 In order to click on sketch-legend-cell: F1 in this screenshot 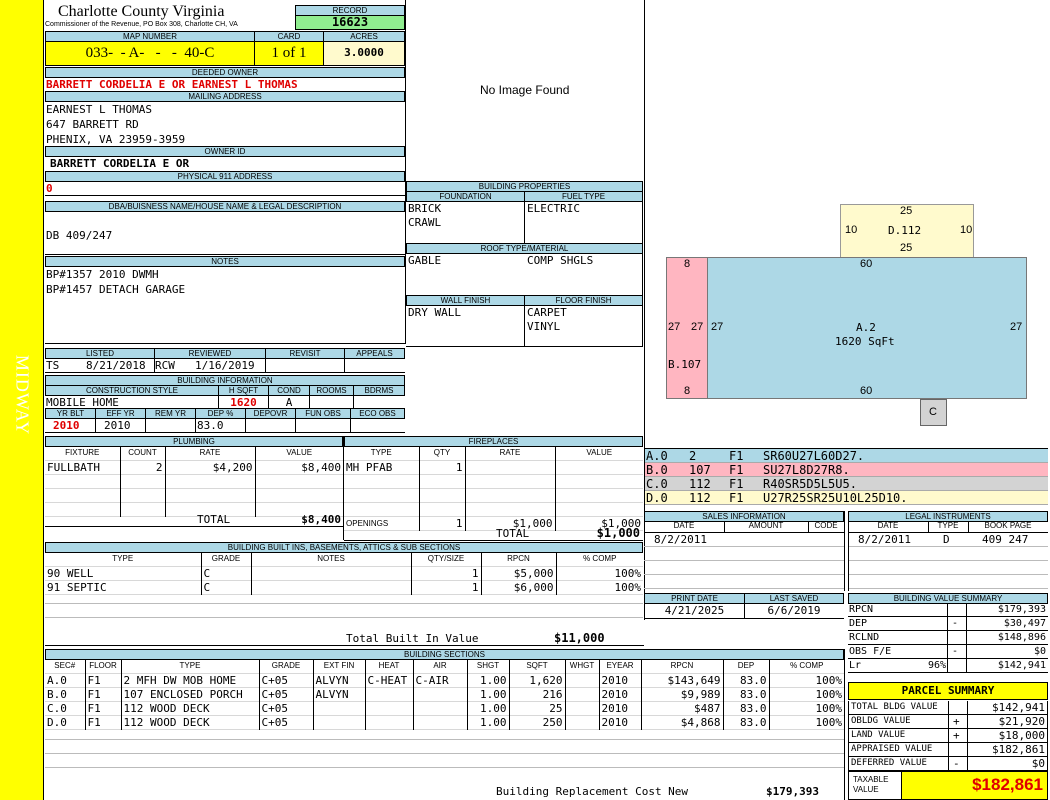, I will do `click(736, 498)`.